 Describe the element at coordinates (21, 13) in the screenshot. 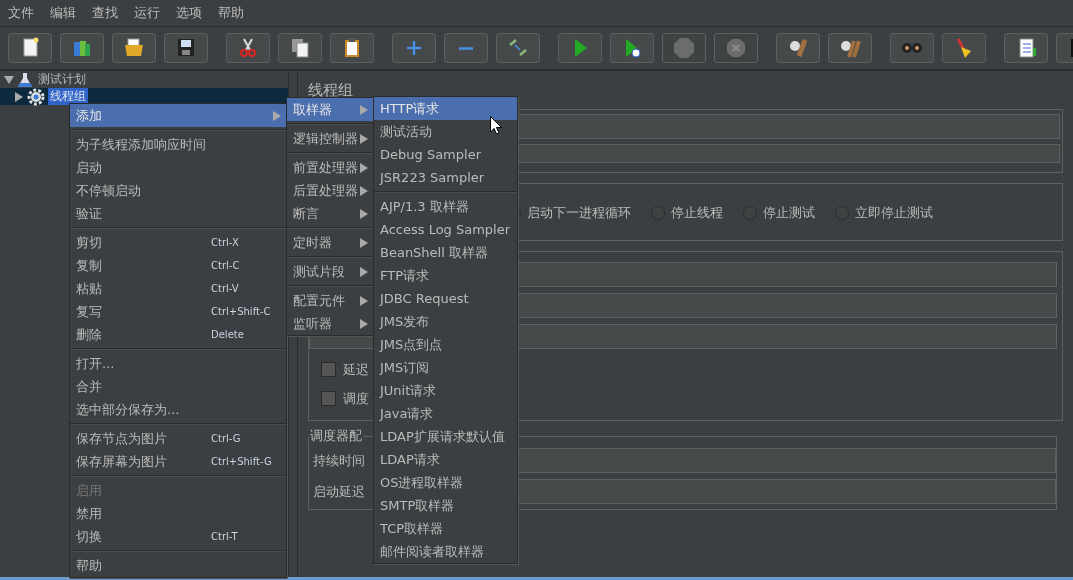

I see `menu-item: 文件` at that location.